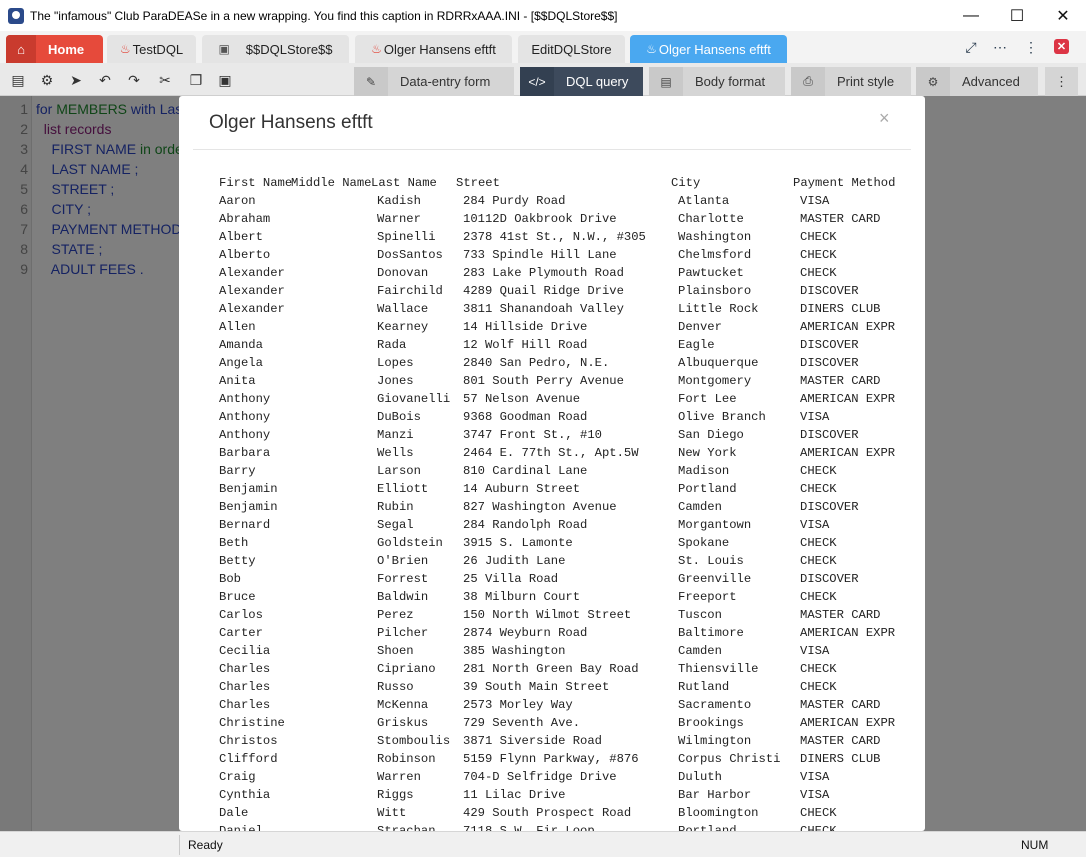 The image size is (1086, 857). Describe the element at coordinates (245, 255) in the screenshot. I see `cell-first-name: Alberto` at that location.